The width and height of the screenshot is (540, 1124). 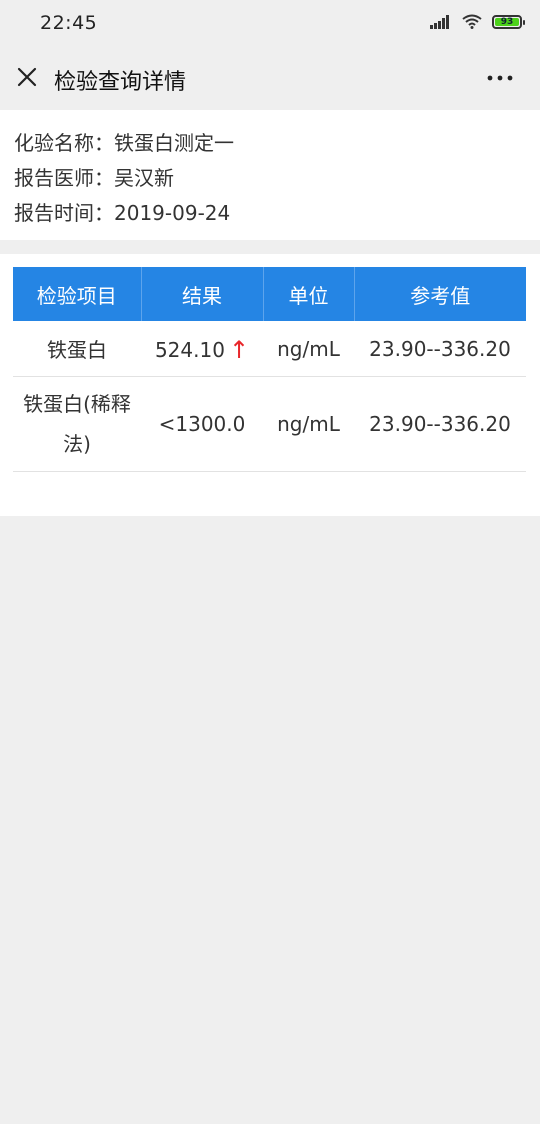 I want to click on nav-bar: 检验查询详情, so click(x=270, y=78).